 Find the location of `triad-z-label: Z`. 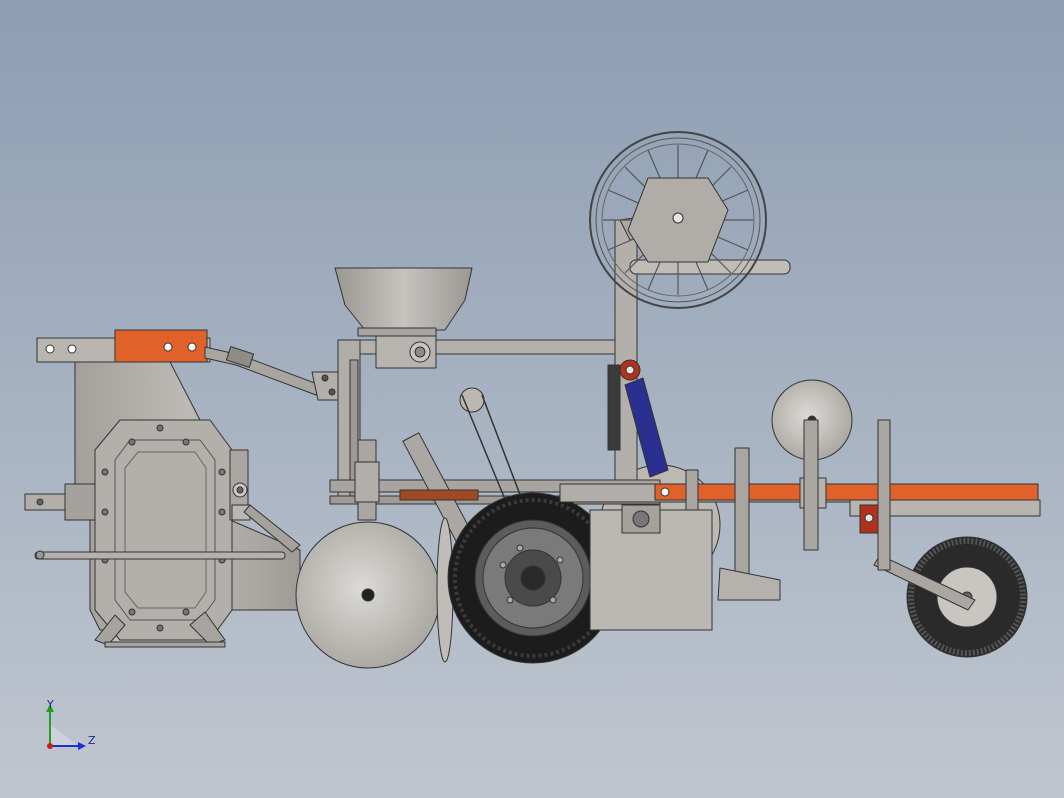

triad-z-label: Z is located at coordinates (92, 740).